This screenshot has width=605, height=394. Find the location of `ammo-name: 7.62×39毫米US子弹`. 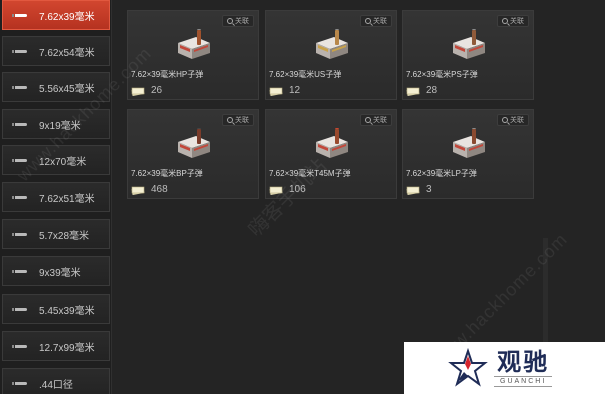

ammo-name: 7.62×39毫米US子弹 is located at coordinates (305, 74).